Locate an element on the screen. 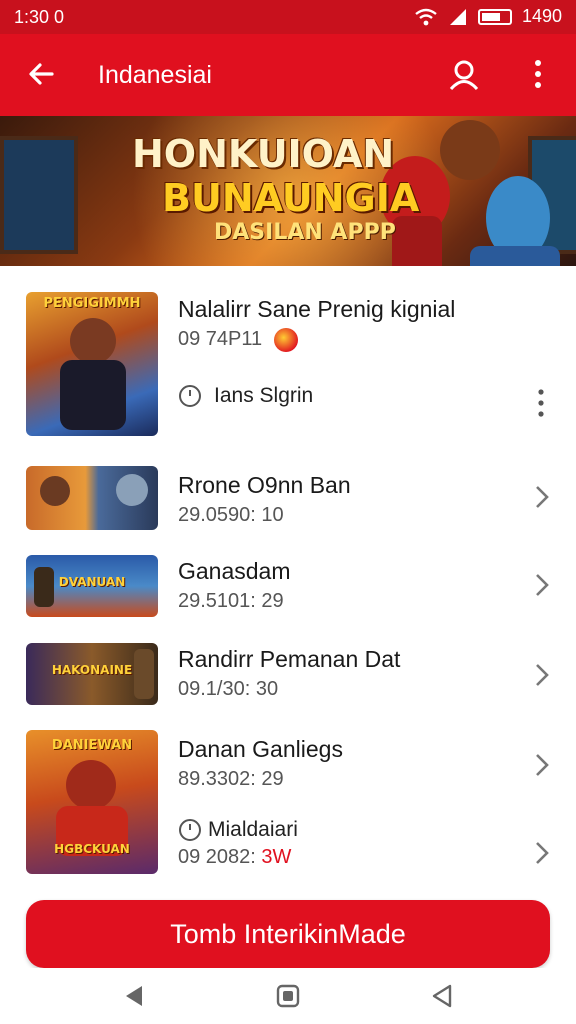  status-time: 1:30 0 is located at coordinates (39, 17).